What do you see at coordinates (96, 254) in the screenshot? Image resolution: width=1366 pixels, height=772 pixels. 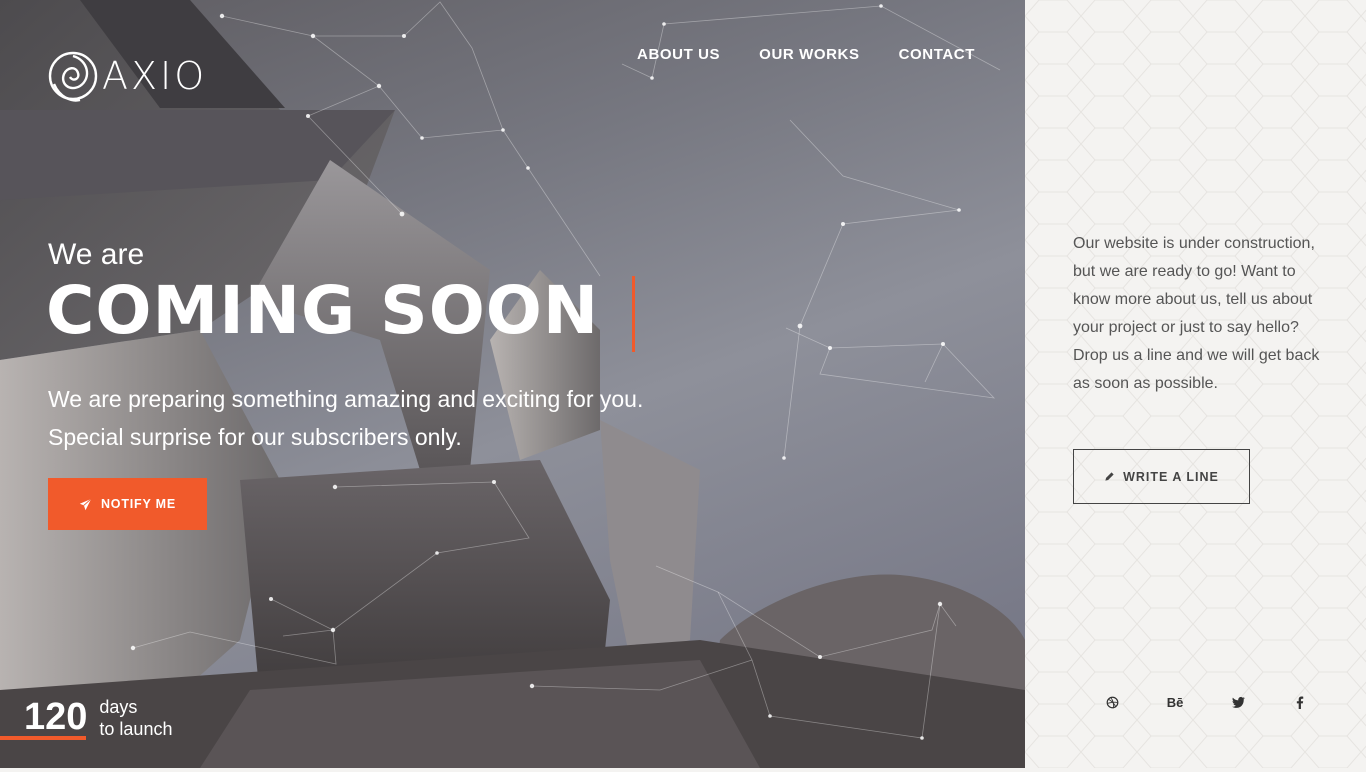 I see `intro-text: We are` at bounding box center [96, 254].